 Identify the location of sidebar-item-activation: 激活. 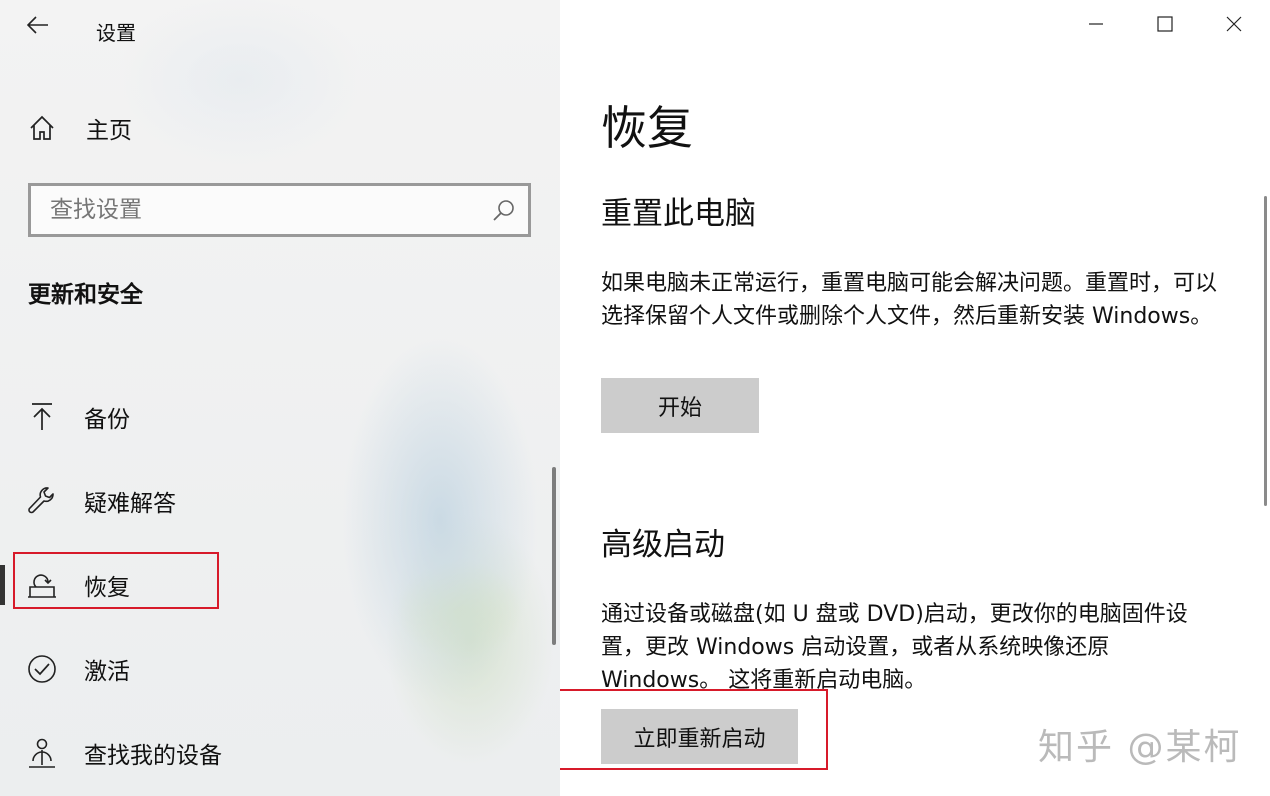
(274, 669).